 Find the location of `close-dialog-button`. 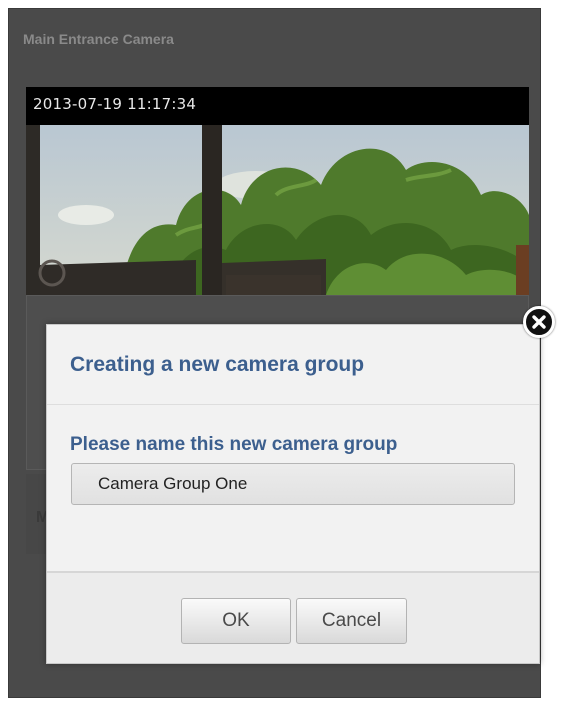

close-dialog-button is located at coordinates (539, 322).